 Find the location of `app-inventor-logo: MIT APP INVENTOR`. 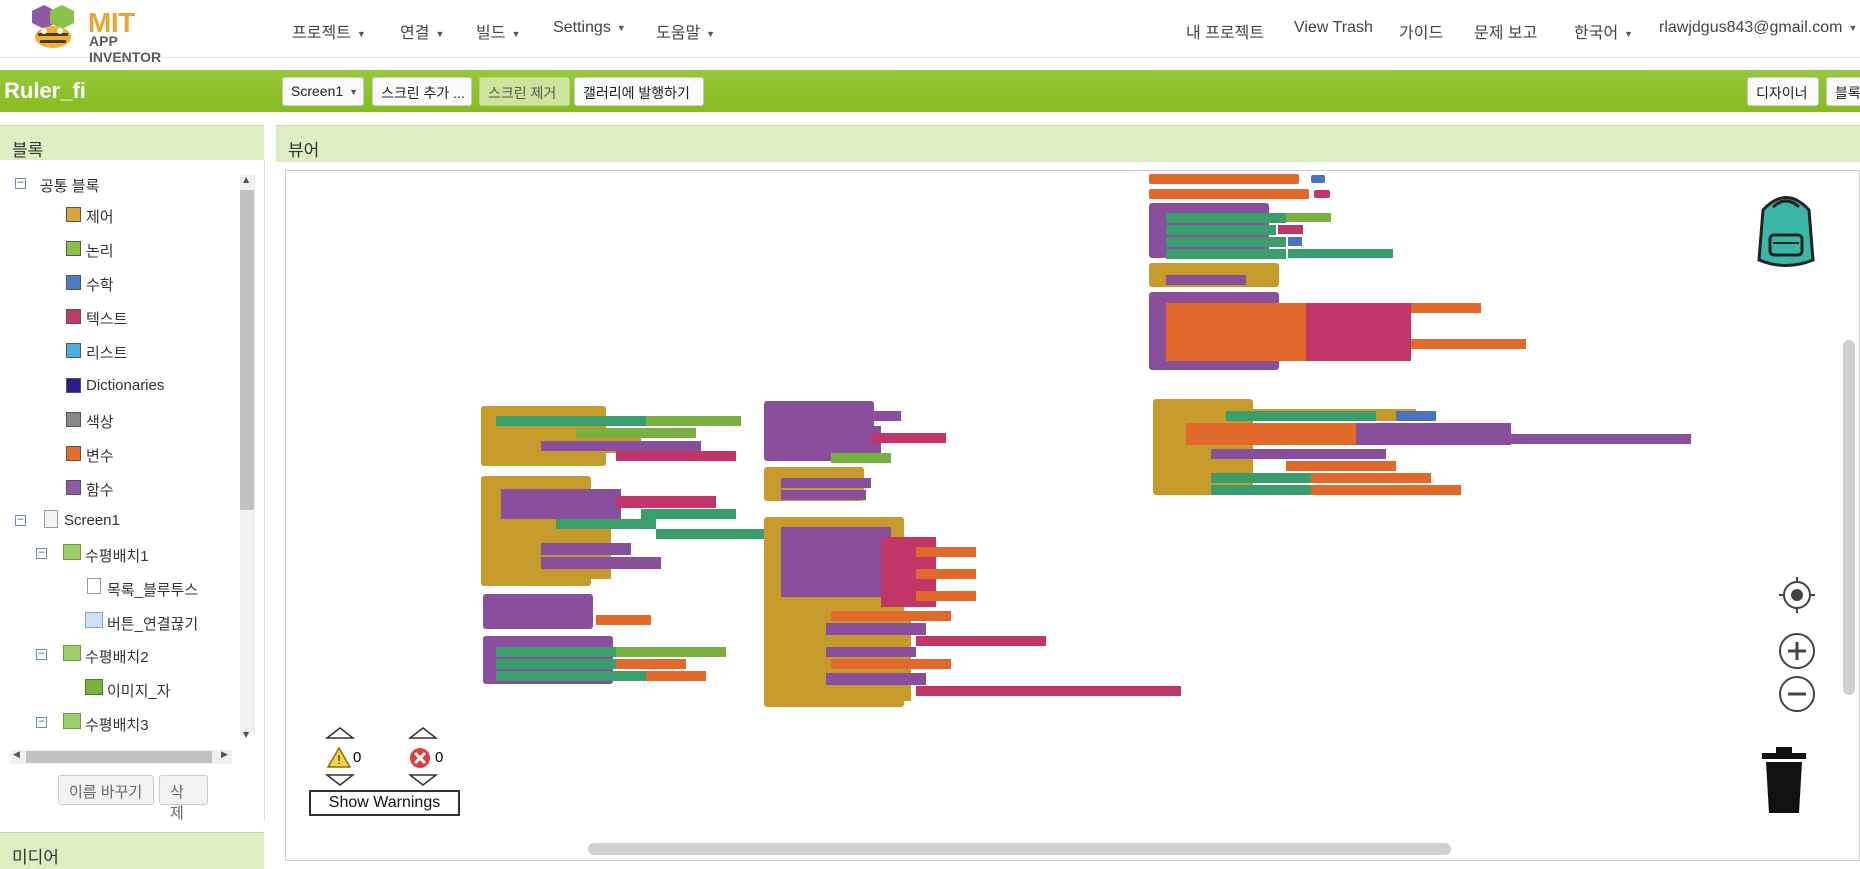

app-inventor-logo: MIT APP INVENTOR is located at coordinates (106, 34).